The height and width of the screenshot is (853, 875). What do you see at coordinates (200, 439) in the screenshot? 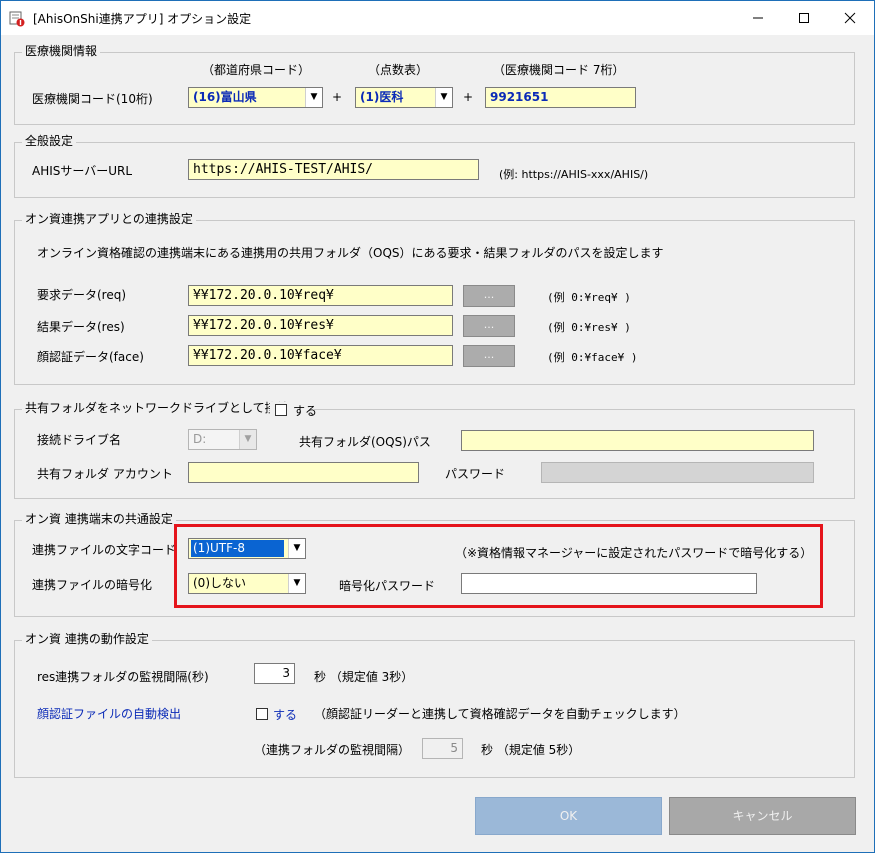
I see `drive-value: D:` at bounding box center [200, 439].